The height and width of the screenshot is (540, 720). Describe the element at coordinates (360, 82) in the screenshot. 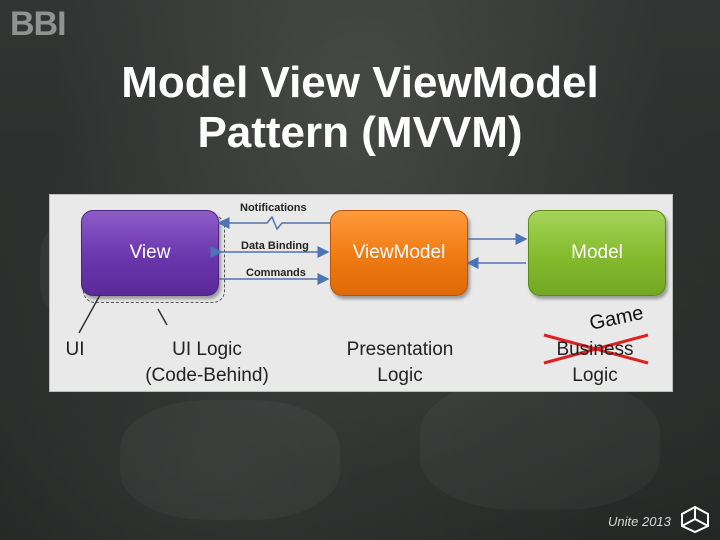

I see `title-line-1: Model View ViewModel` at that location.